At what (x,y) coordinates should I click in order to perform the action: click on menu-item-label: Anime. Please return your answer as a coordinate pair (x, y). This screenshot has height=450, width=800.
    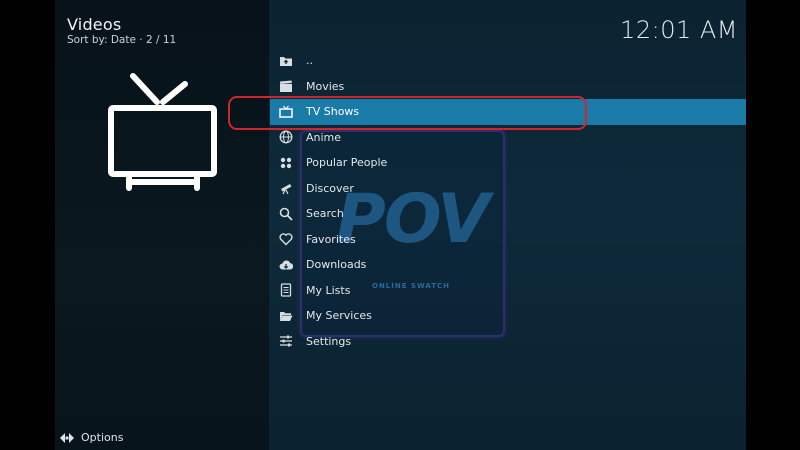
    Looking at the image, I should click on (324, 137).